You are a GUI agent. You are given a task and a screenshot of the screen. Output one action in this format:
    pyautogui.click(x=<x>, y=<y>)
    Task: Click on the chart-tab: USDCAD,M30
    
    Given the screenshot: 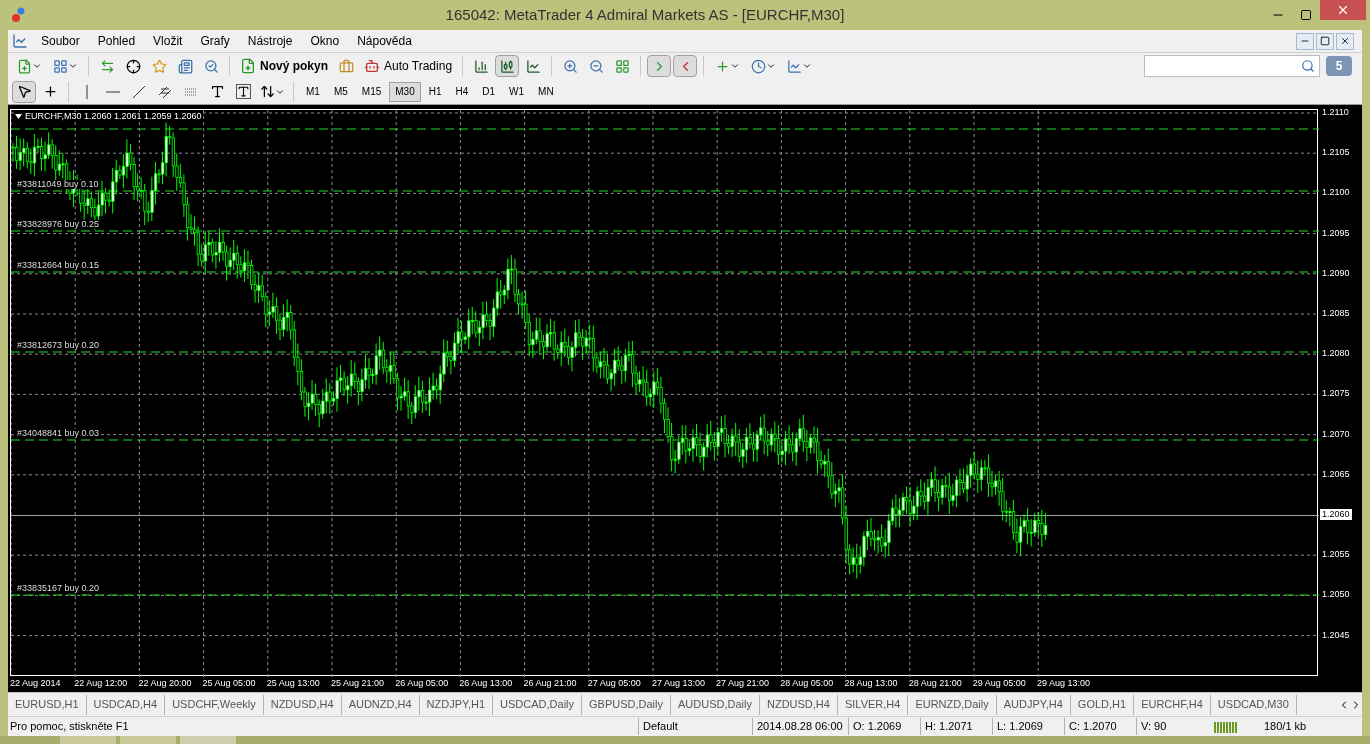 What is the action you would take?
    pyautogui.click(x=1253, y=704)
    